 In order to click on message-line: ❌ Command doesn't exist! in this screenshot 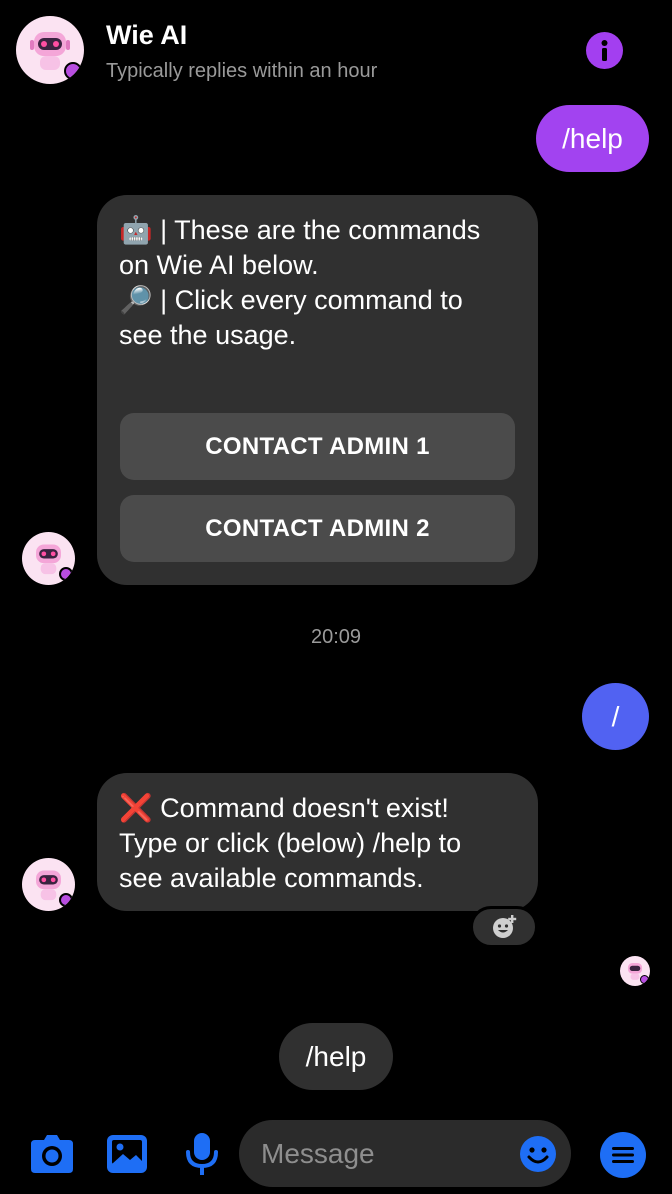, I will do `click(284, 808)`.